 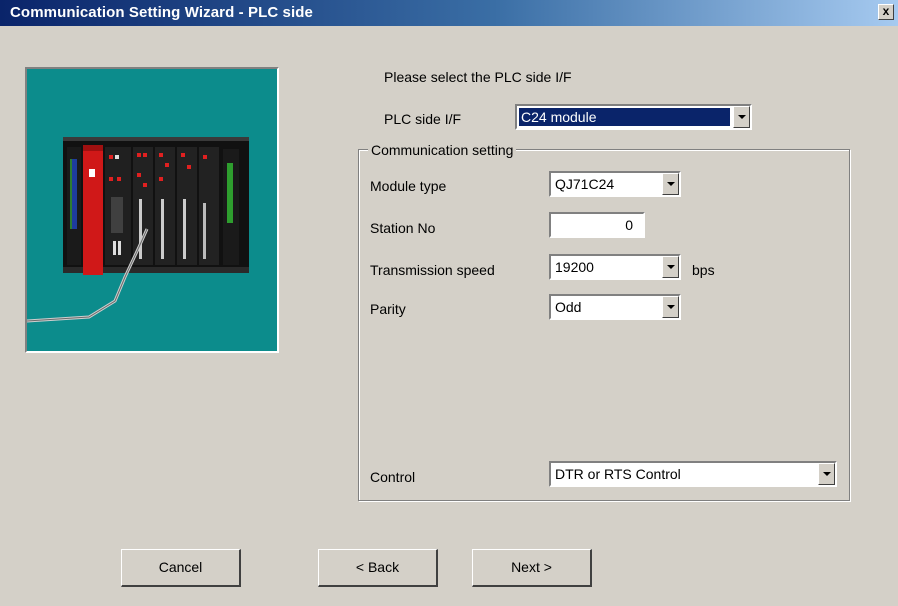 I want to click on next-button: Next >, so click(x=532, y=568).